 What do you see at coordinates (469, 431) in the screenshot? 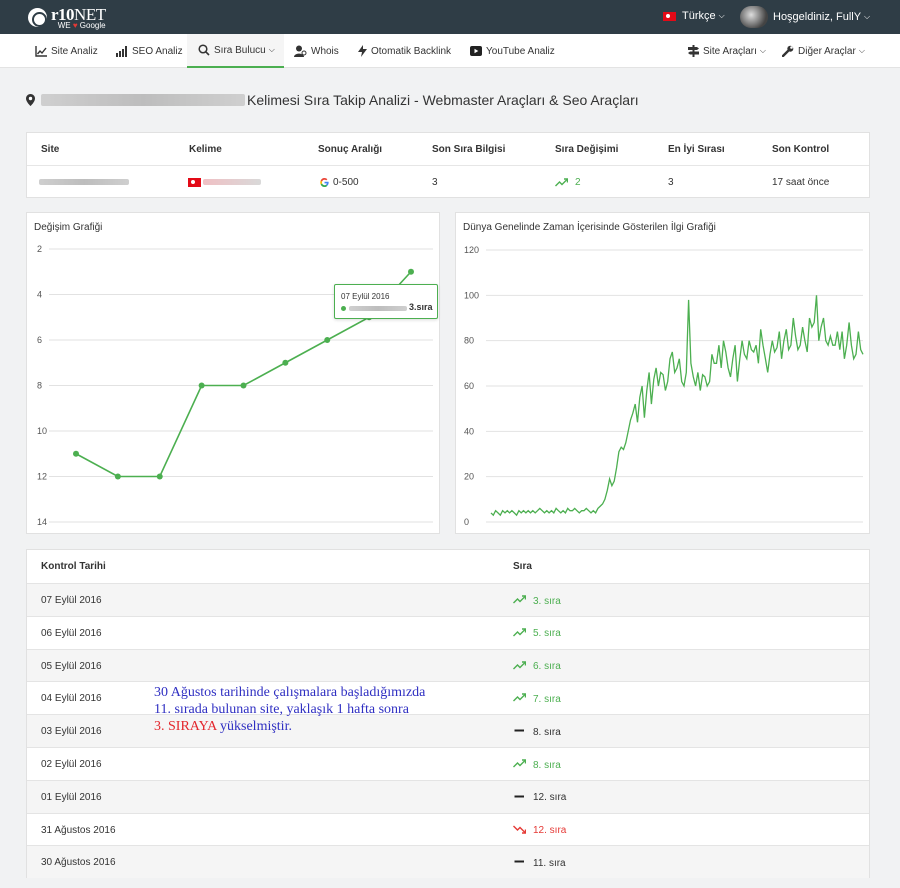
I see `y-tick-label: 40` at bounding box center [469, 431].